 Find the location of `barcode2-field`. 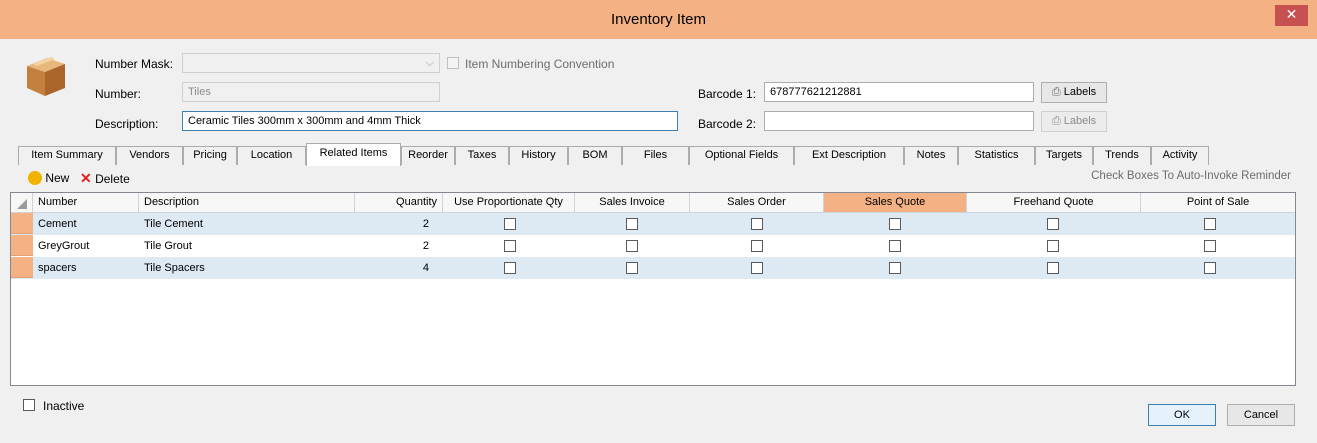

barcode2-field is located at coordinates (899, 121).